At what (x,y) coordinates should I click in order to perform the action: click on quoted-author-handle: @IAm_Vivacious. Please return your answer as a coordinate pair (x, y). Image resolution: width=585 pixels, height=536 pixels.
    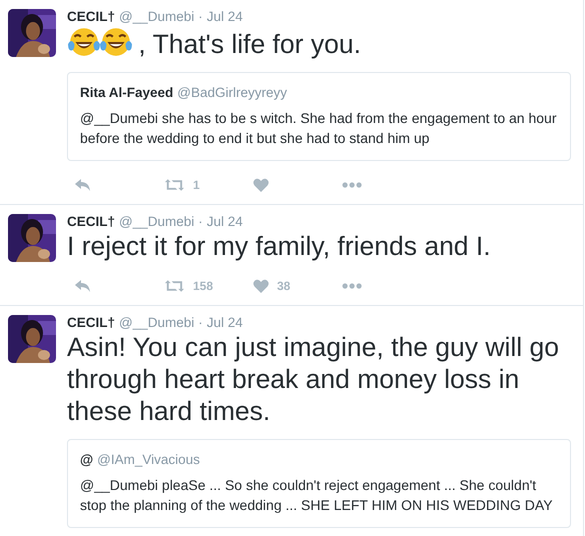
    Looking at the image, I should click on (148, 459).